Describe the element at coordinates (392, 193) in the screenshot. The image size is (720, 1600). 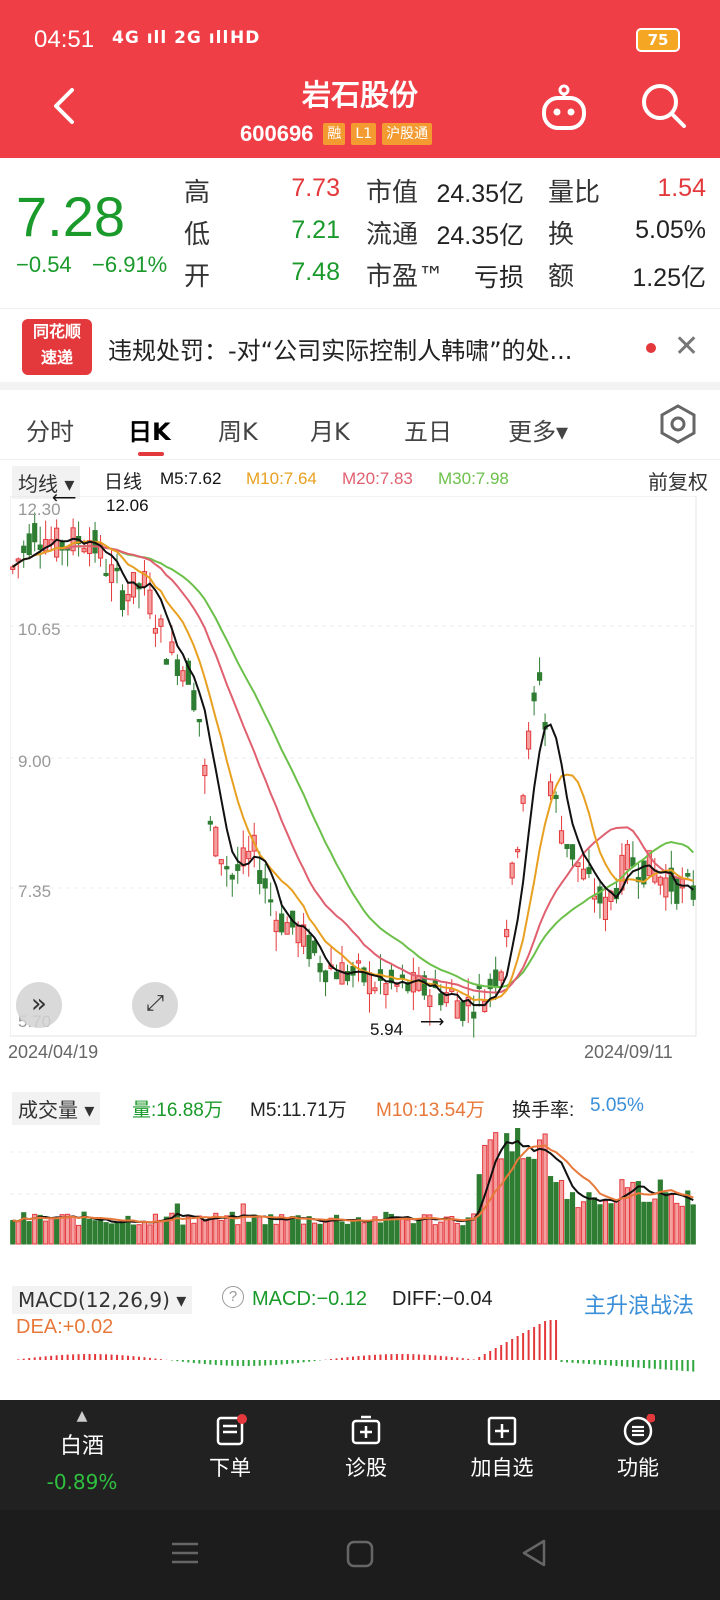
I see `label-mktcap: 市值` at that location.